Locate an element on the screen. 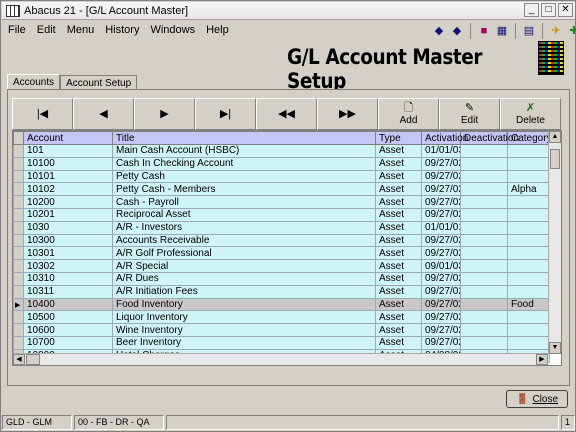 The image size is (576, 432). first-record-button: |◀ is located at coordinates (42, 114).